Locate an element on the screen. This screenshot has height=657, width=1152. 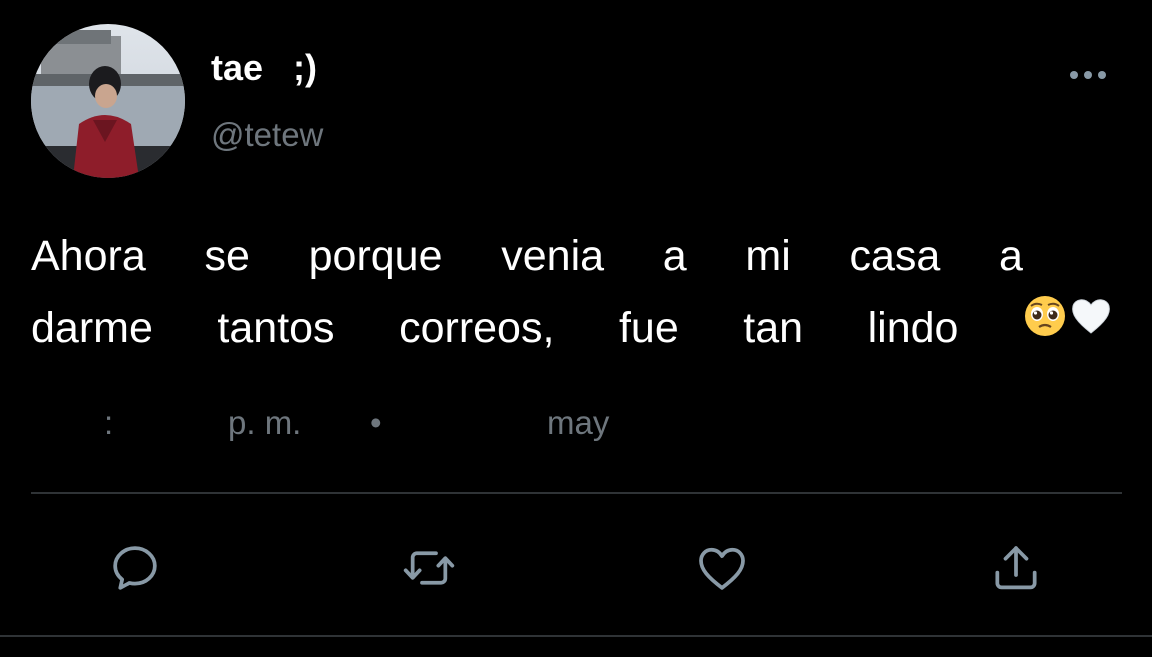
retweet-button is located at coordinates (429, 568).